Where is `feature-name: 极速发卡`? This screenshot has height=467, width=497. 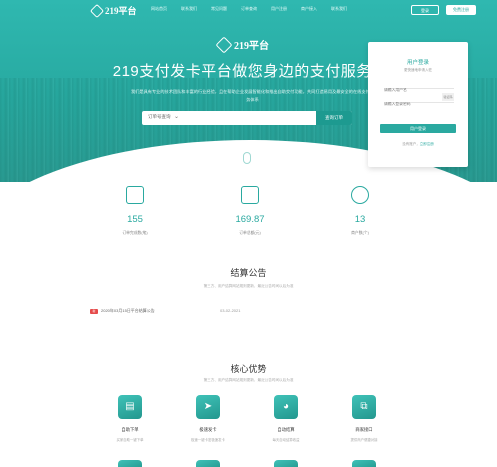
feature-name: 极速发卡 is located at coordinates (208, 429).